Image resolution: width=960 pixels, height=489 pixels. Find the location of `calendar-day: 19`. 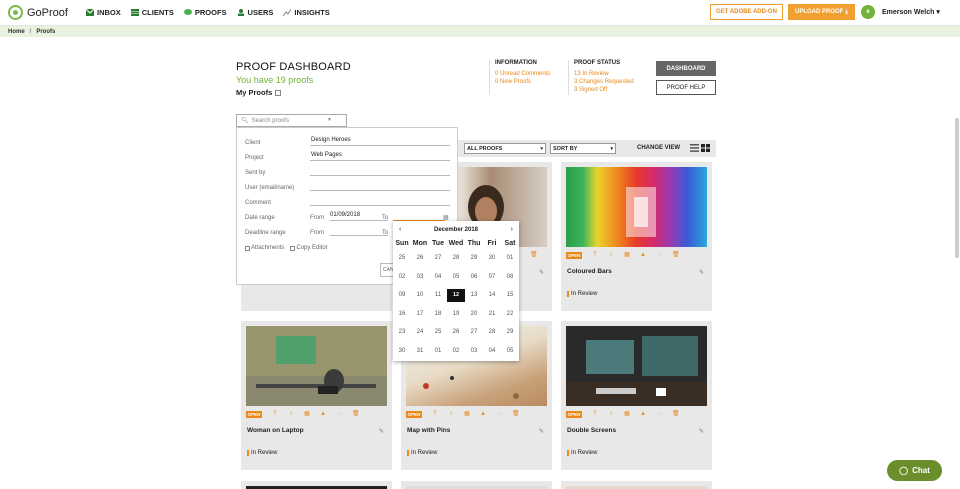

calendar-day: 19 is located at coordinates (456, 314).